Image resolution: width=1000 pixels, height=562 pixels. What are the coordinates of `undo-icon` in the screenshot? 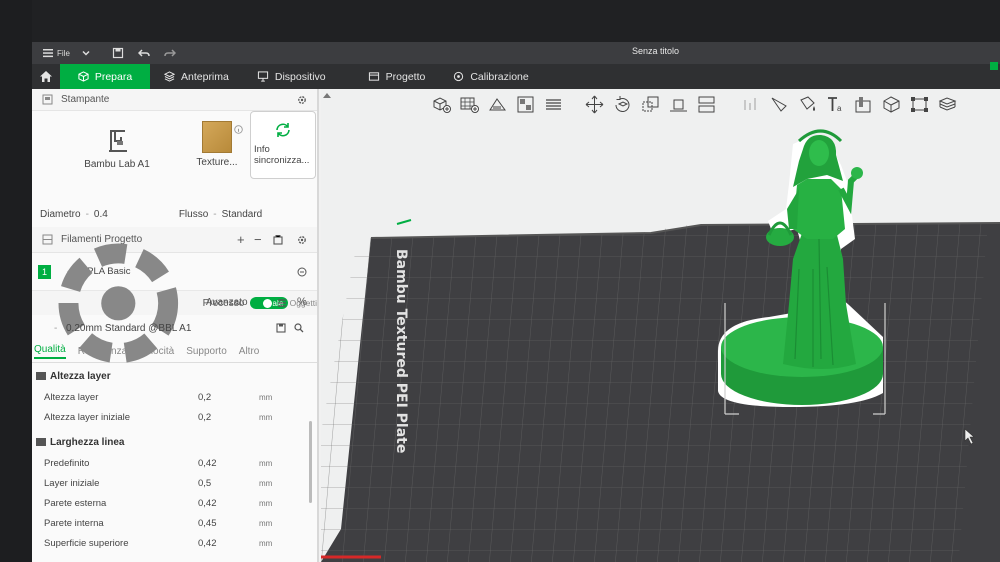 It's located at (143, 53).